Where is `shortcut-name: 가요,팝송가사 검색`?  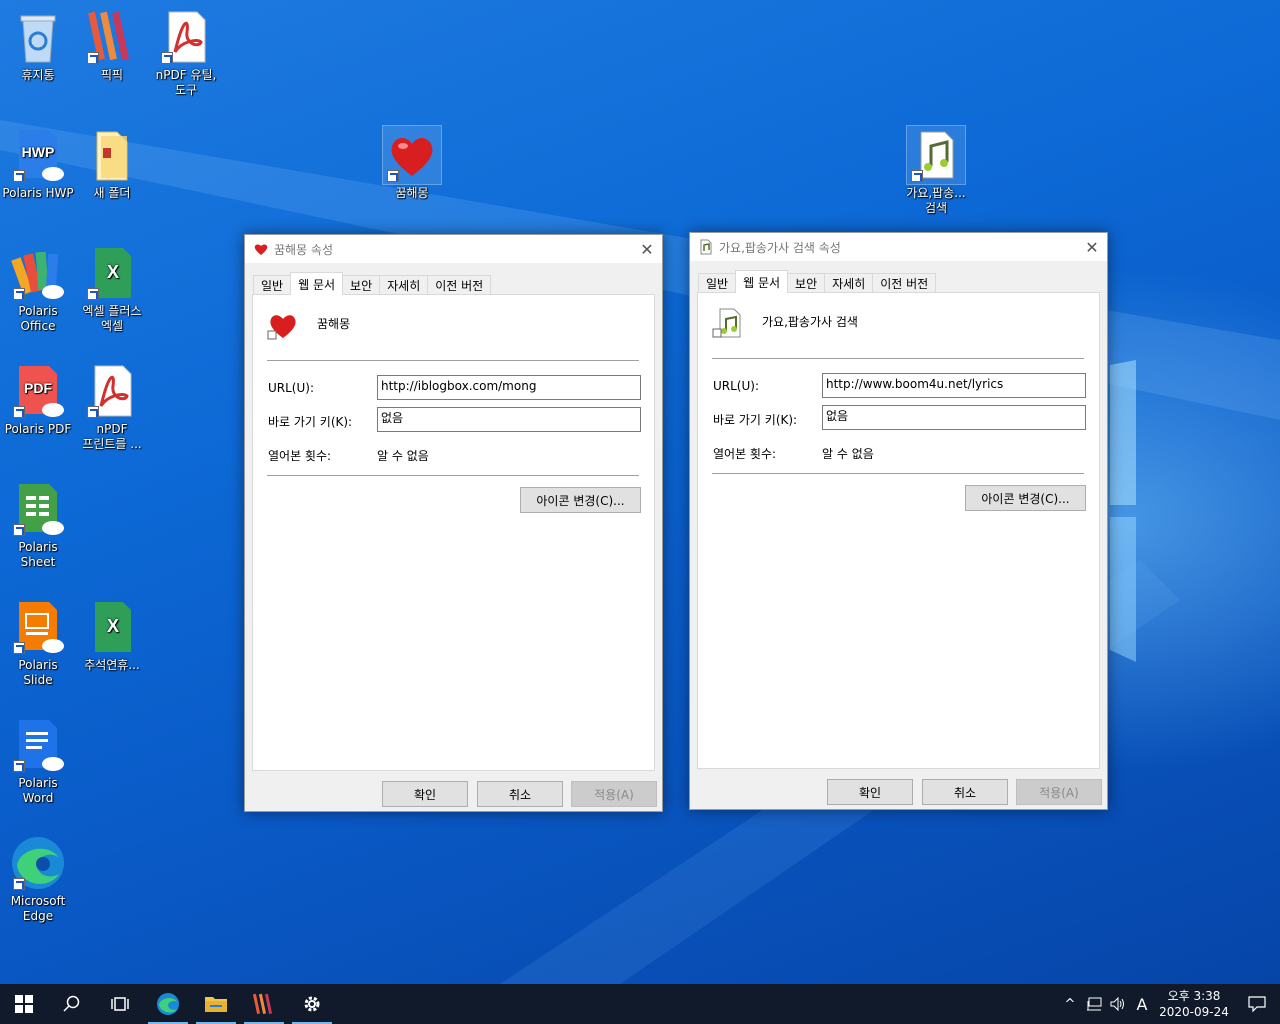 shortcut-name: 가요,팝송가사 검색 is located at coordinates (810, 322).